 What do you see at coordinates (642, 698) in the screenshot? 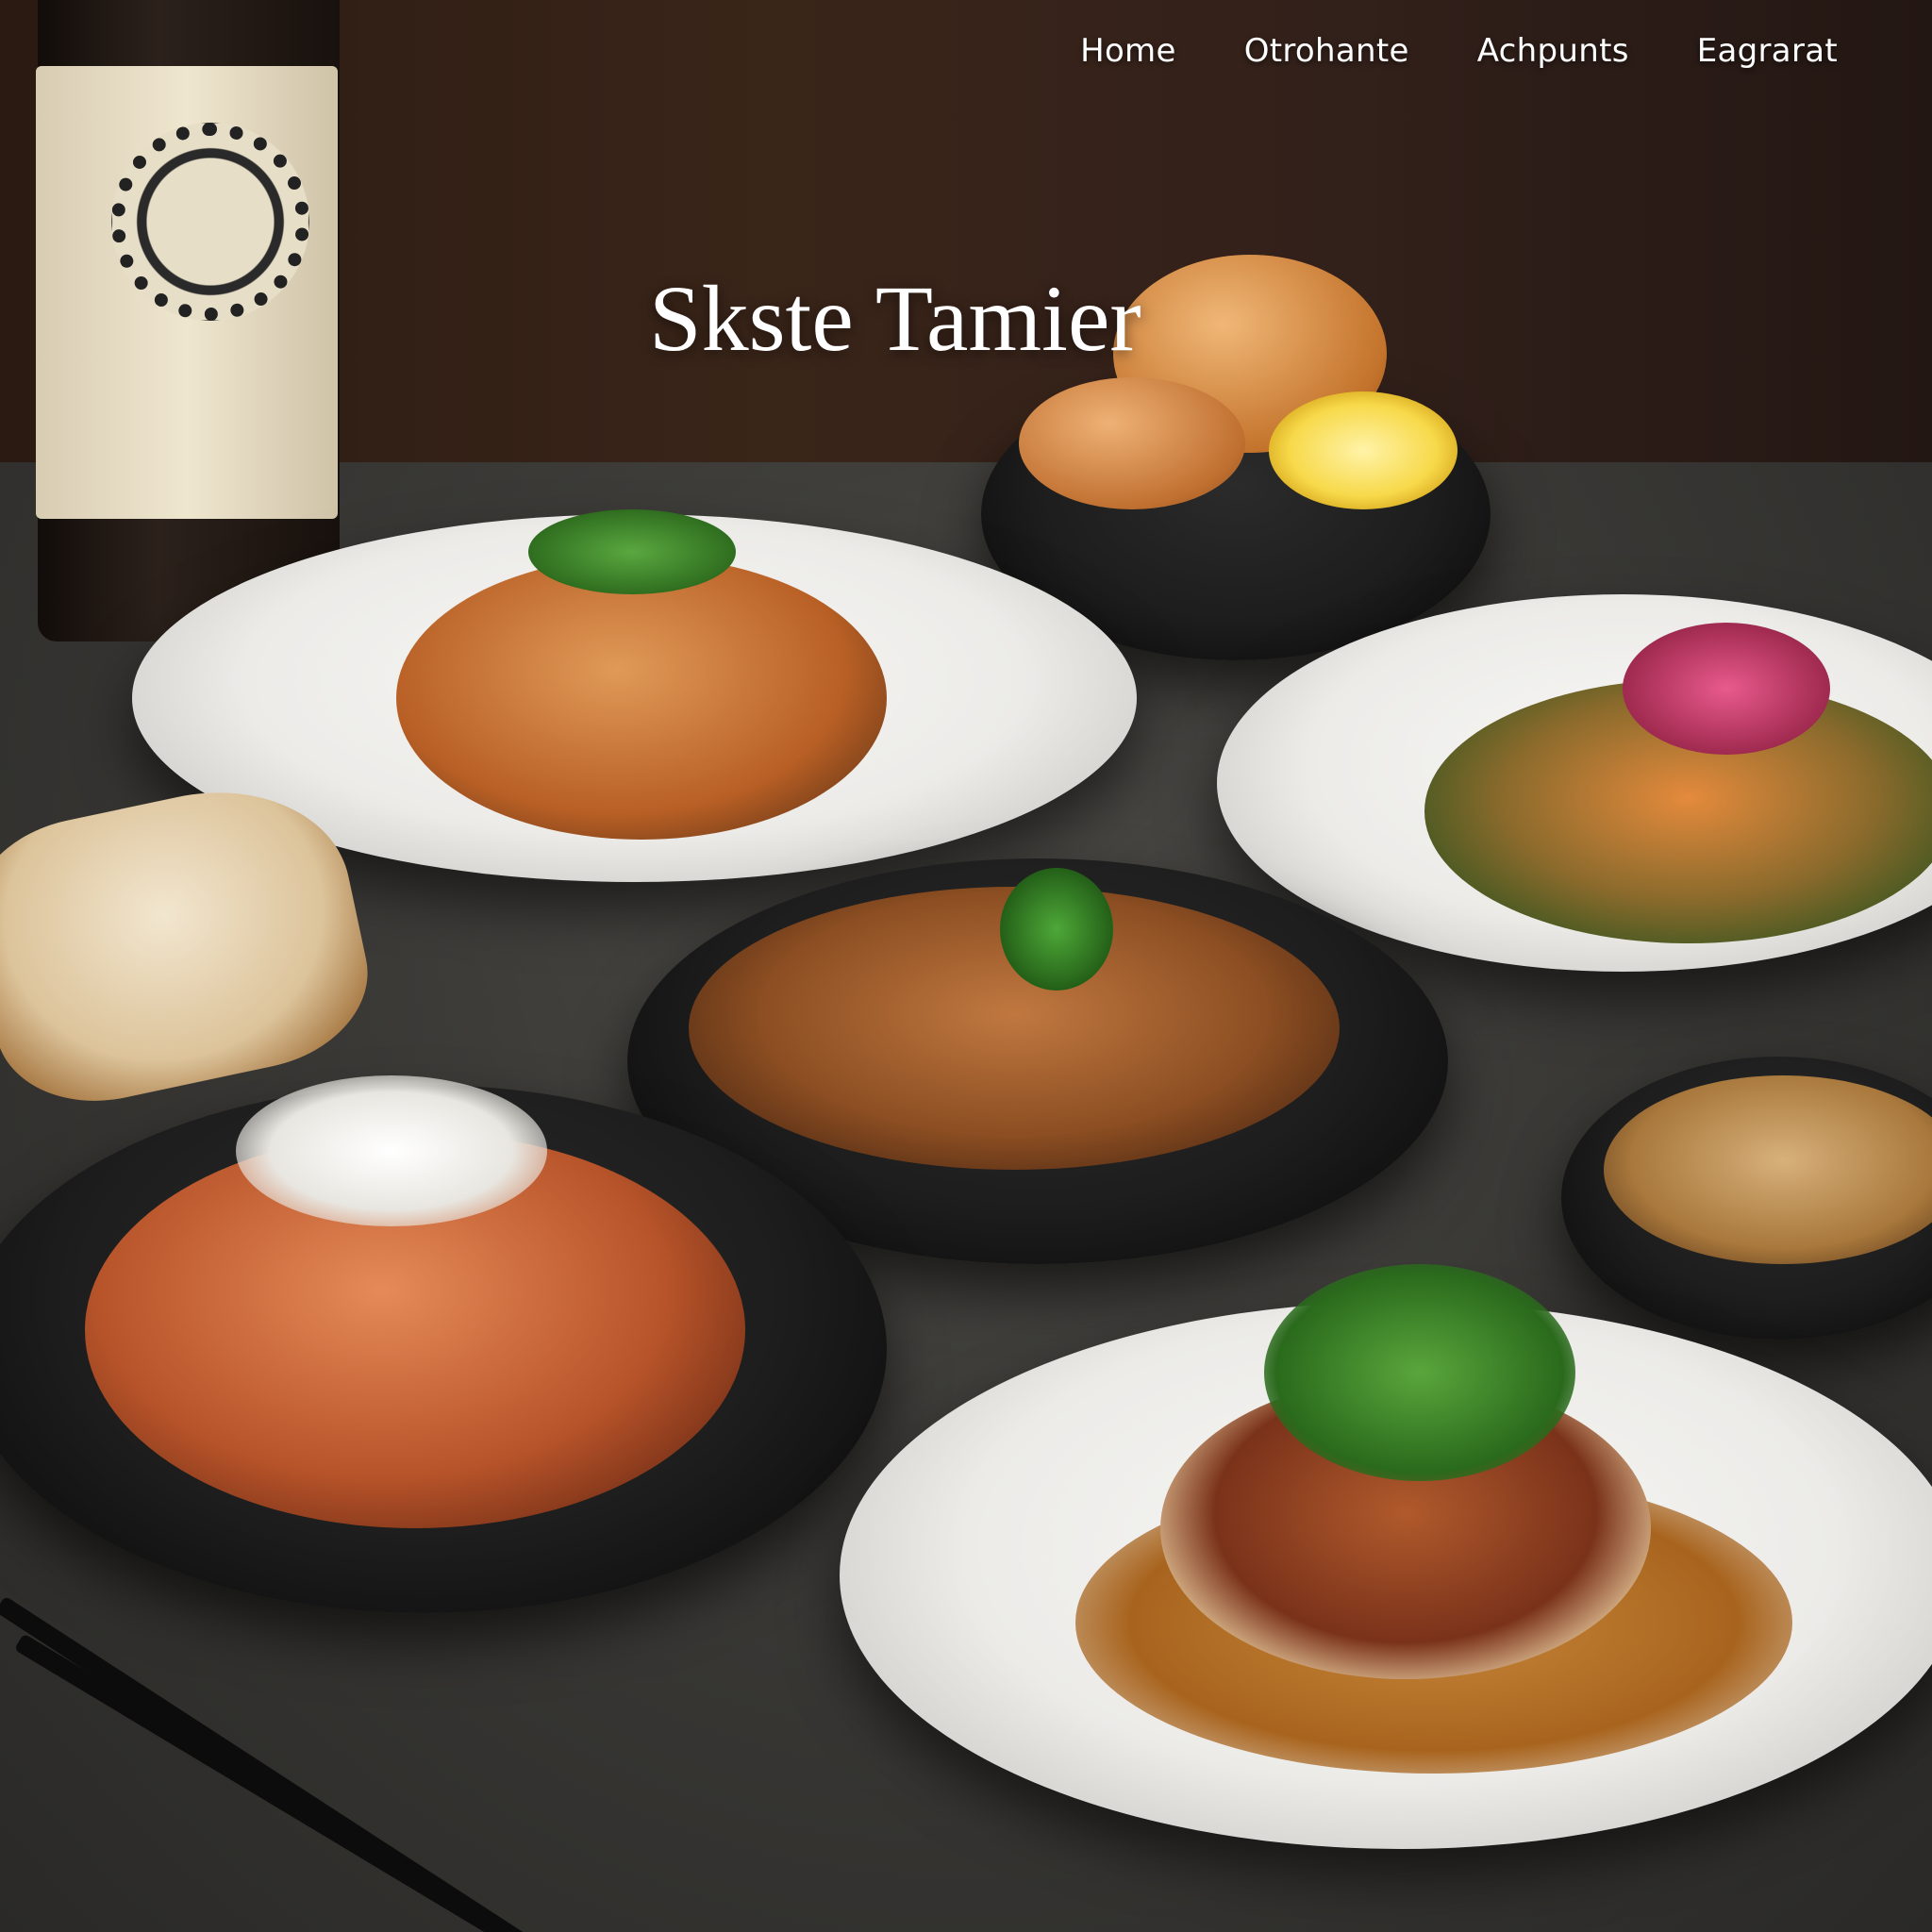
I see `fried-chicken` at bounding box center [642, 698].